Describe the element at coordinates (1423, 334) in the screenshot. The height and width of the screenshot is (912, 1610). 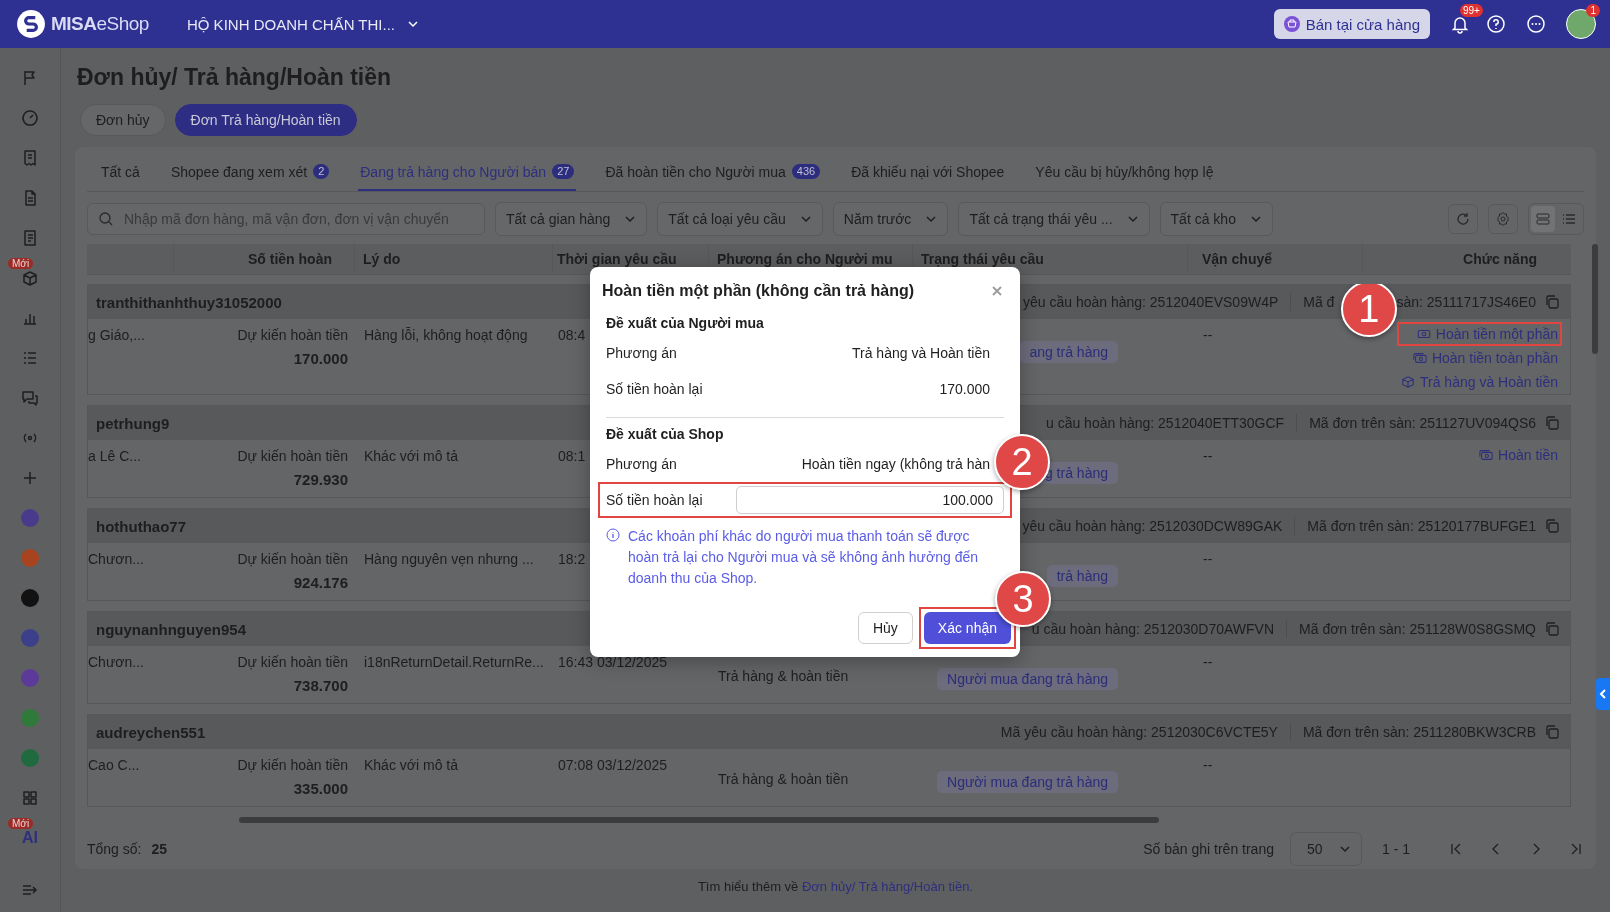
I see `cash-icon` at that location.